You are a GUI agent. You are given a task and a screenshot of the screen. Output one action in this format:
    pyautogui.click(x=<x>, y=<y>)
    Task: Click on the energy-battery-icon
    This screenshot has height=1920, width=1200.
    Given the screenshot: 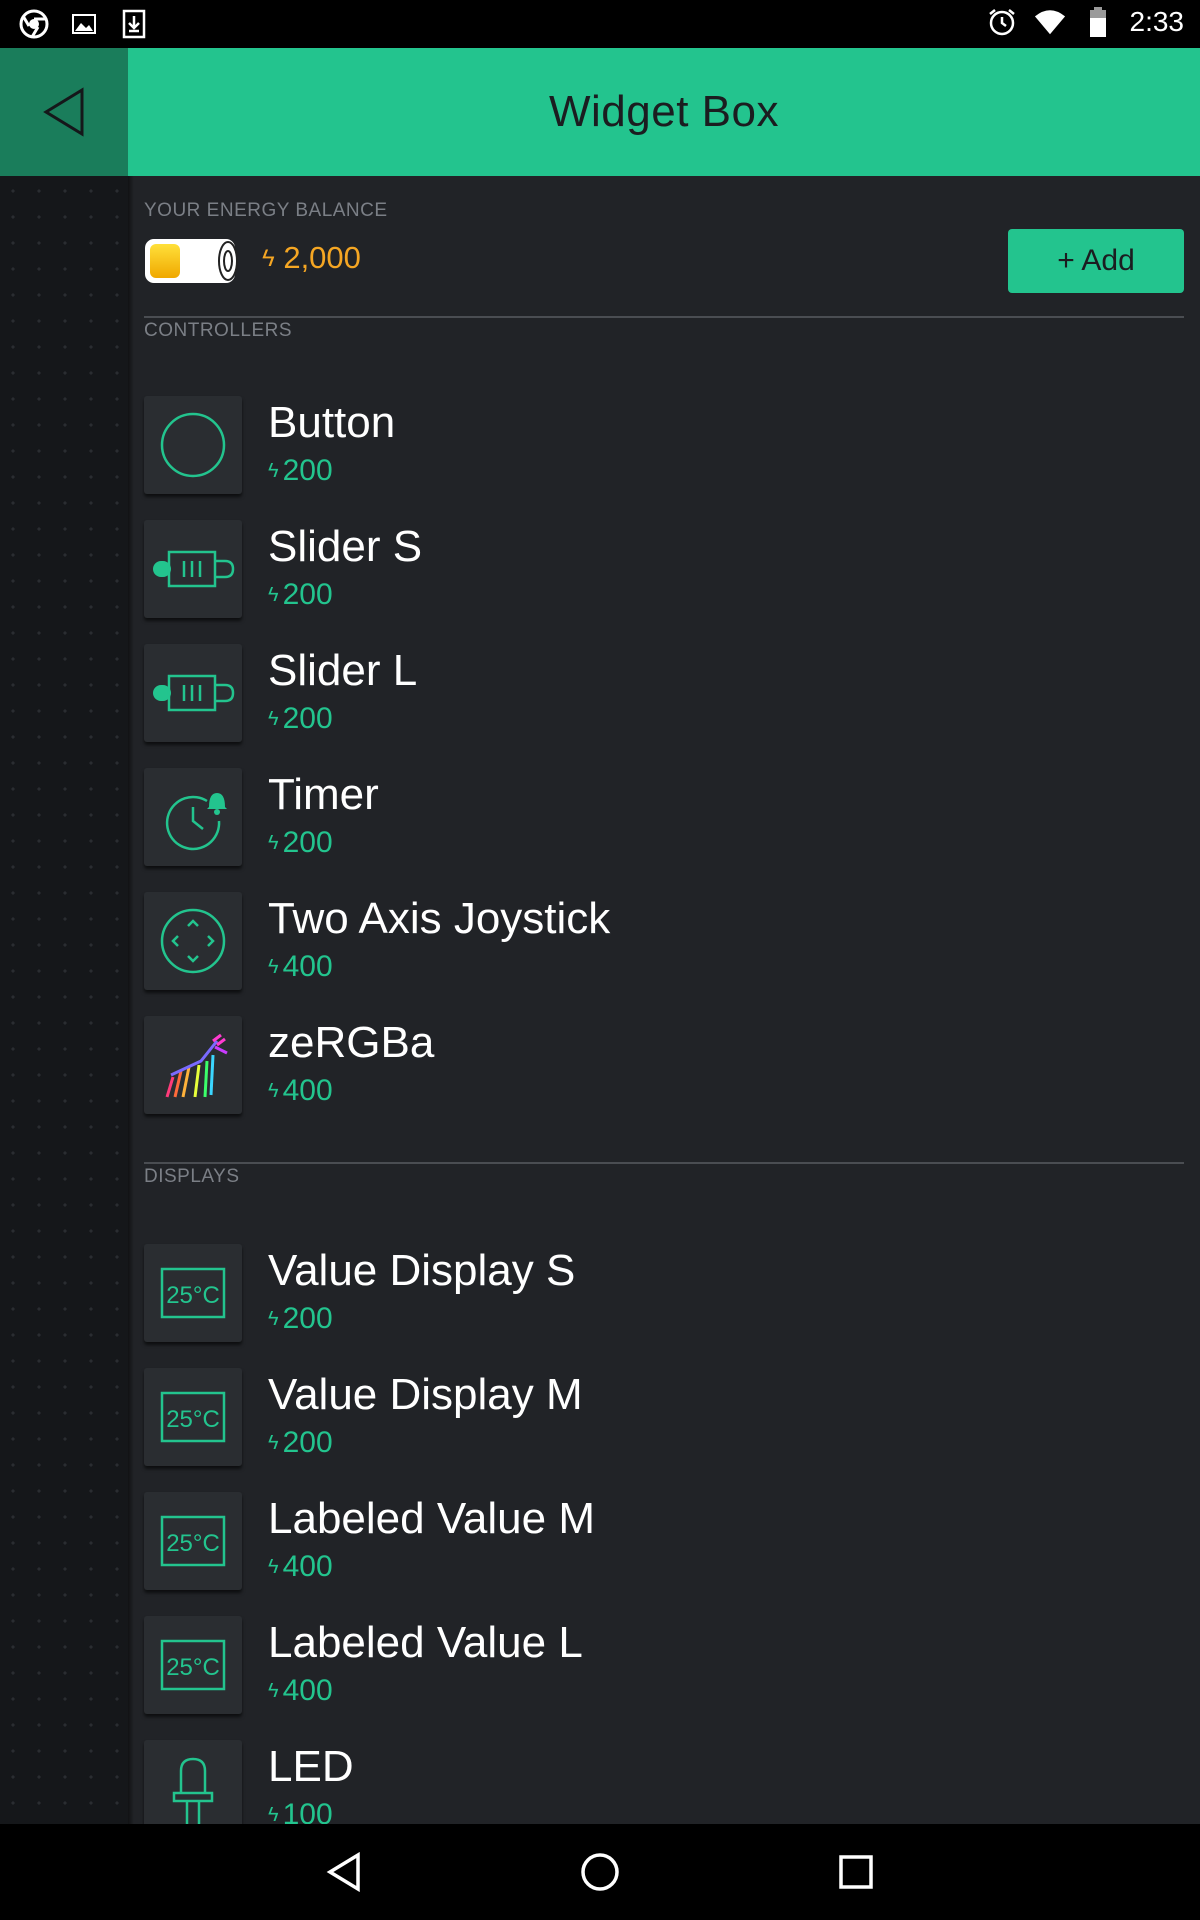 What is the action you would take?
    pyautogui.click(x=192, y=261)
    